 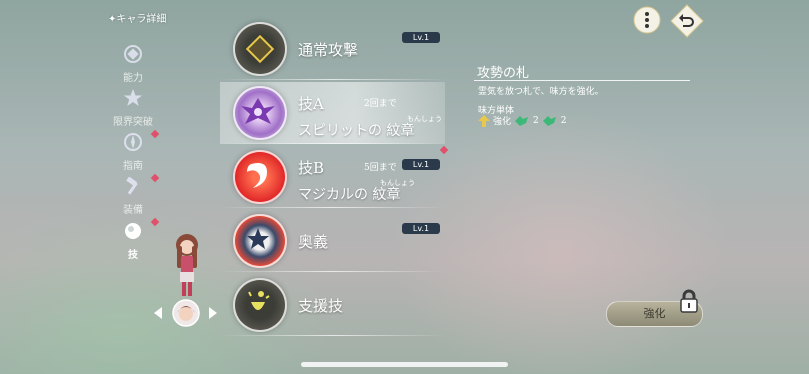 What do you see at coordinates (260, 49) in the screenshot?
I see `diamond-icon` at bounding box center [260, 49].